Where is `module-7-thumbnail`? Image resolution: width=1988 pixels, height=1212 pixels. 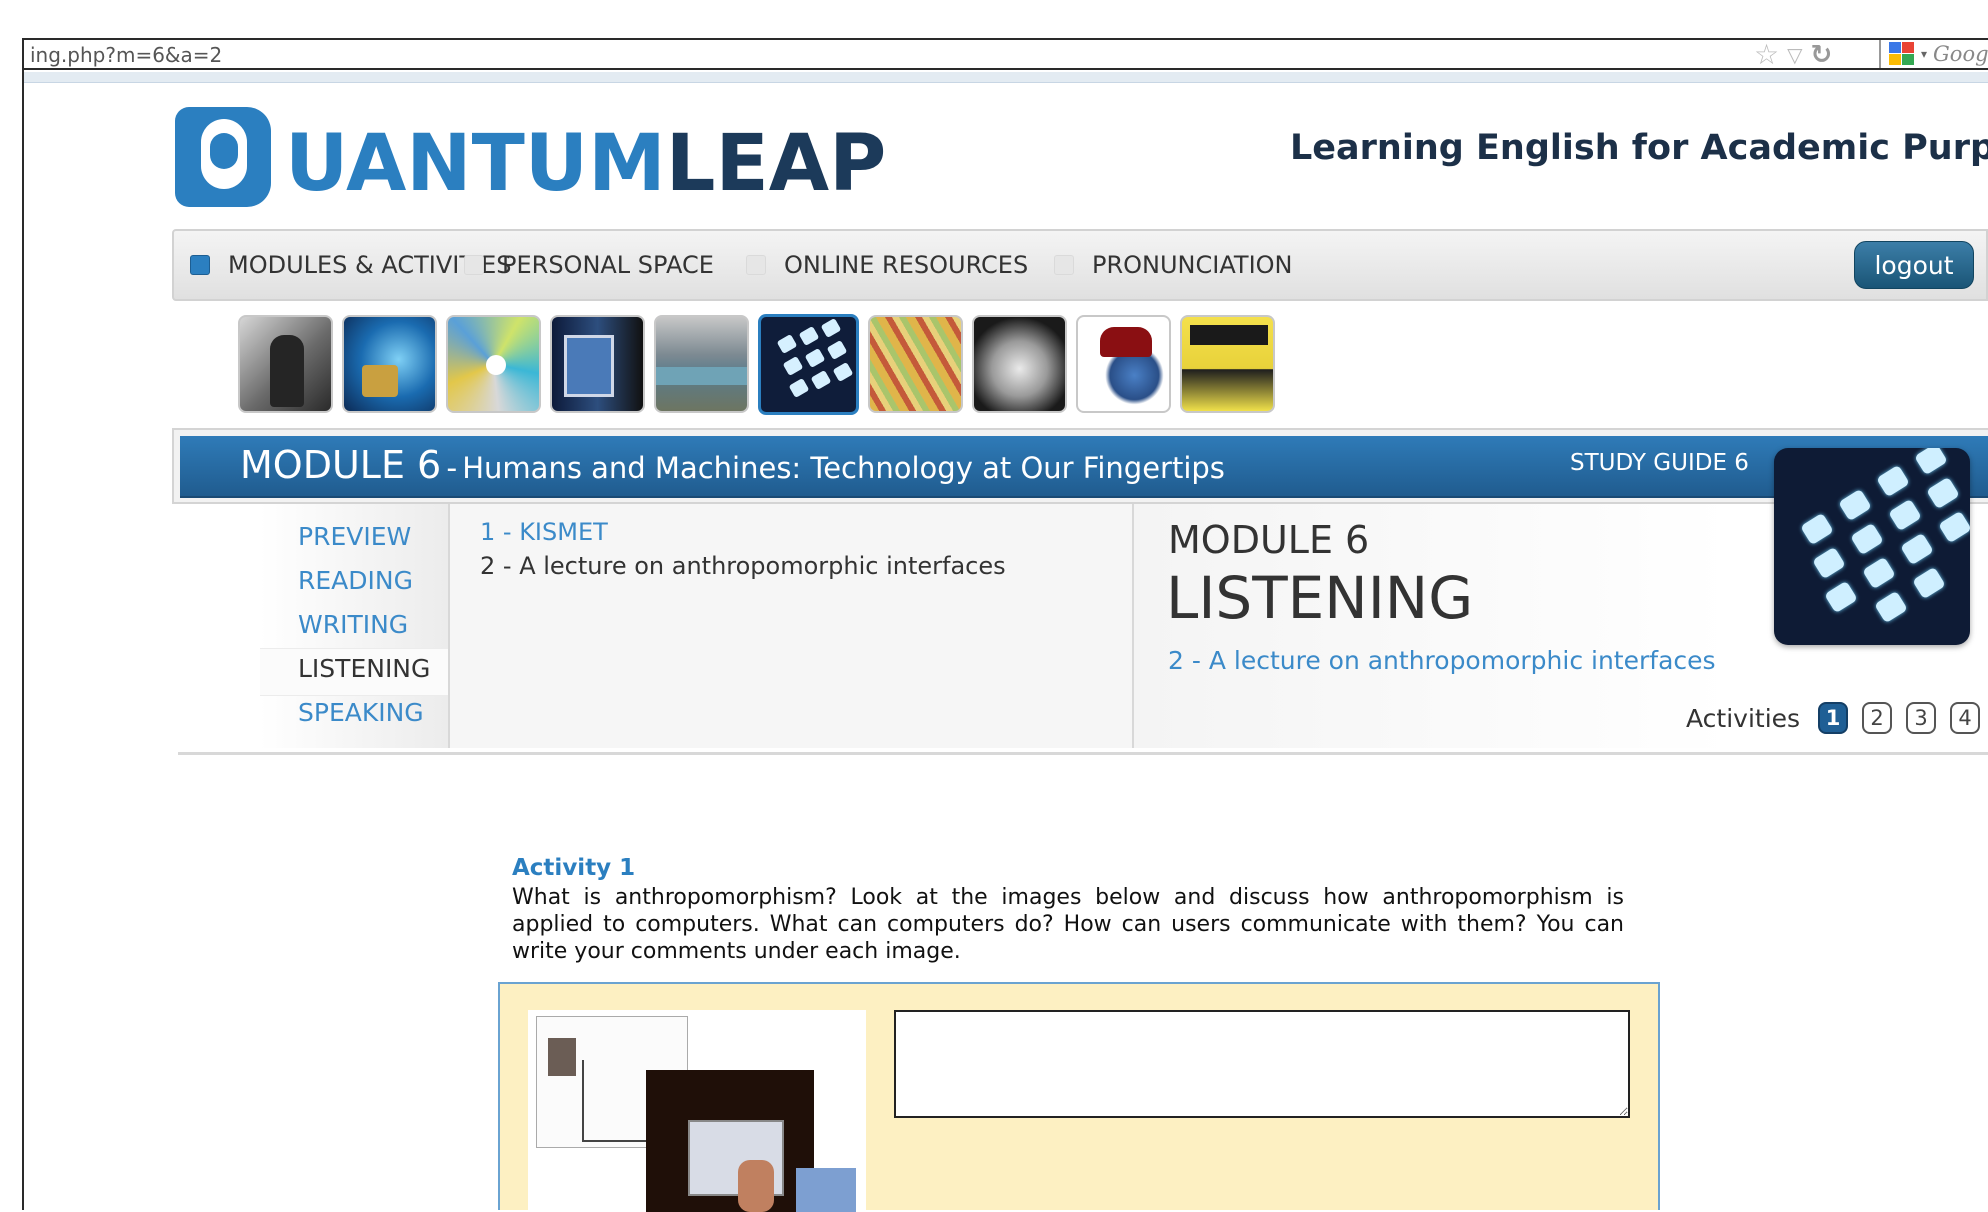 module-7-thumbnail is located at coordinates (915, 364).